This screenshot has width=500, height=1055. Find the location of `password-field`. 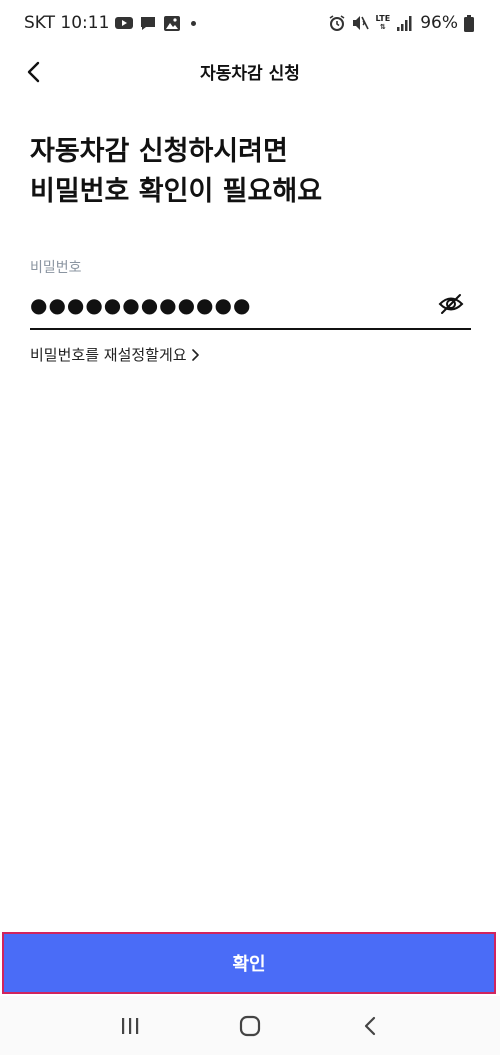

password-field is located at coordinates (250, 306).